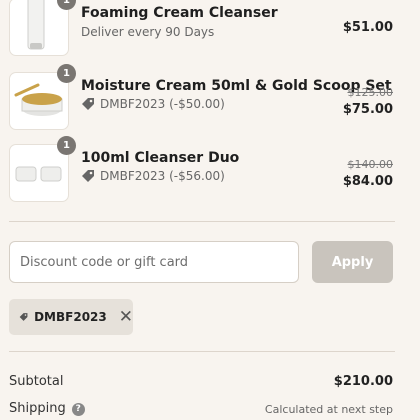  I want to click on help-icon: ?, so click(78, 409).